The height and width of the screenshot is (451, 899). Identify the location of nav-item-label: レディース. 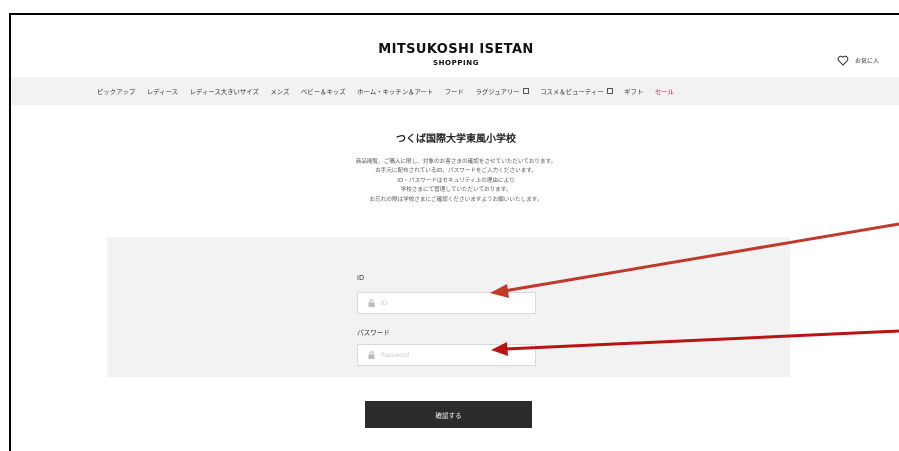
(162, 91).